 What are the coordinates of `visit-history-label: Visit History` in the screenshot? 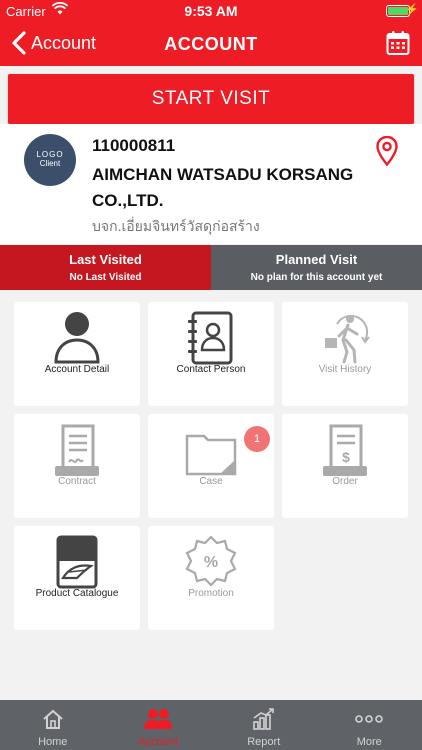 It's located at (345, 369).